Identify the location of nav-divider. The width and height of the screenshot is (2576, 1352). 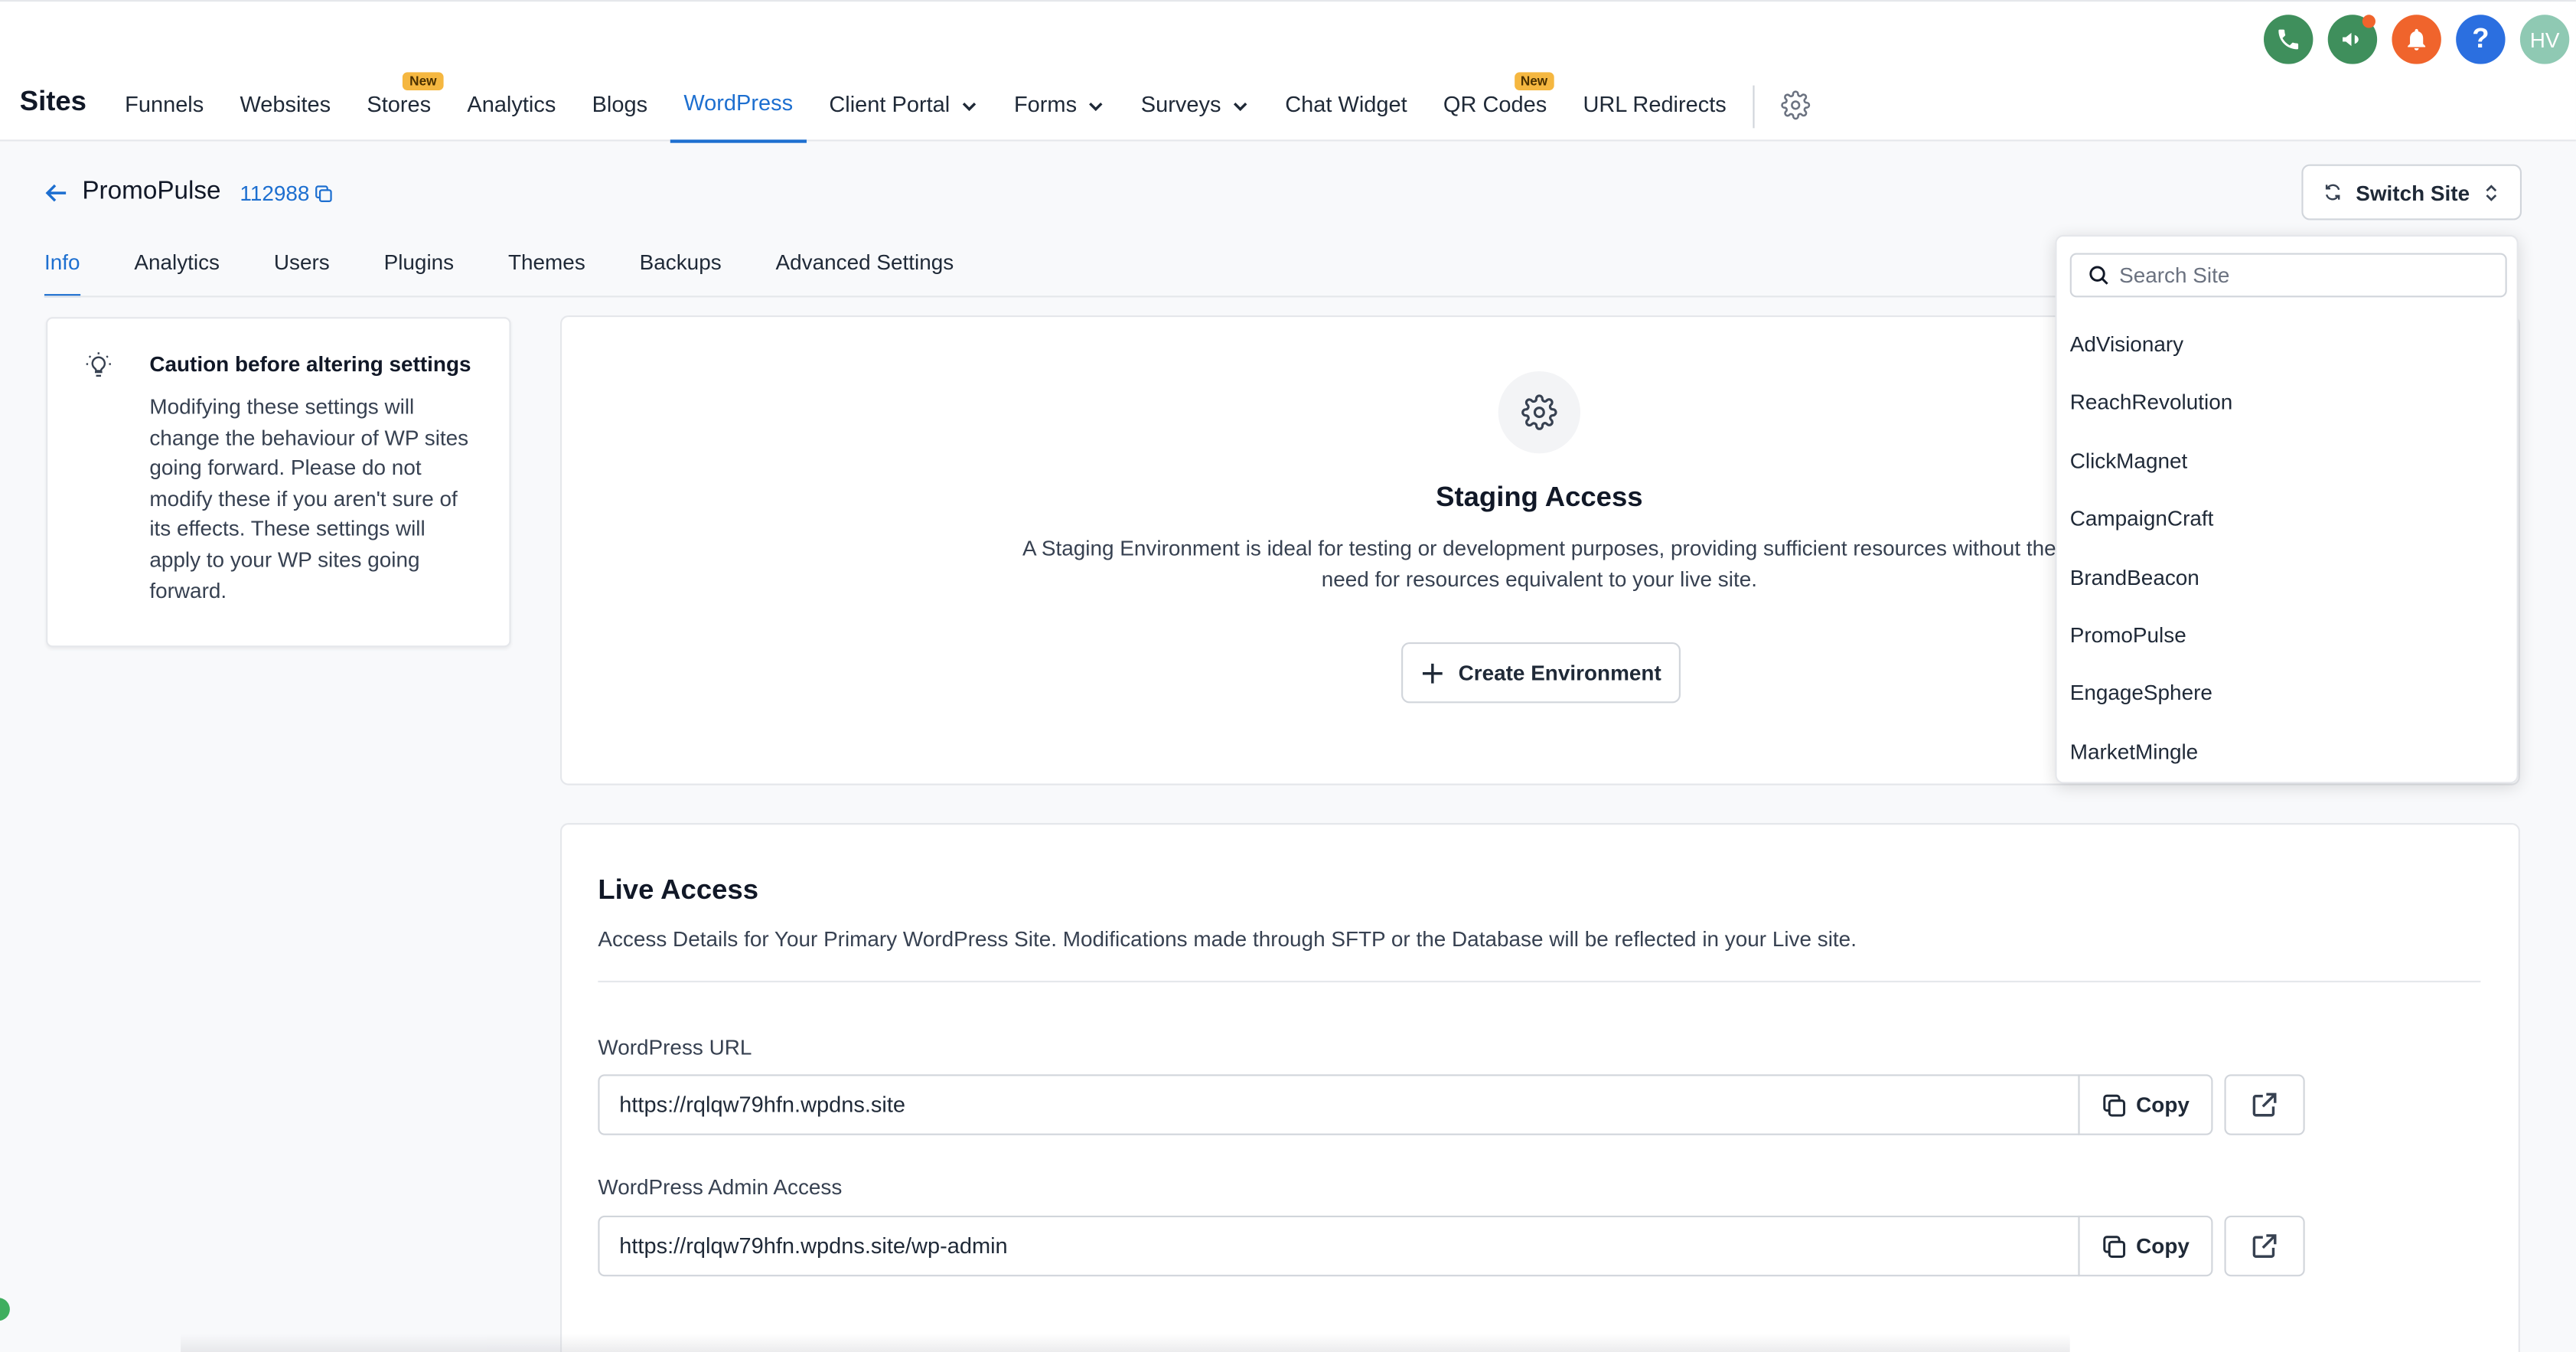
(1754, 107).